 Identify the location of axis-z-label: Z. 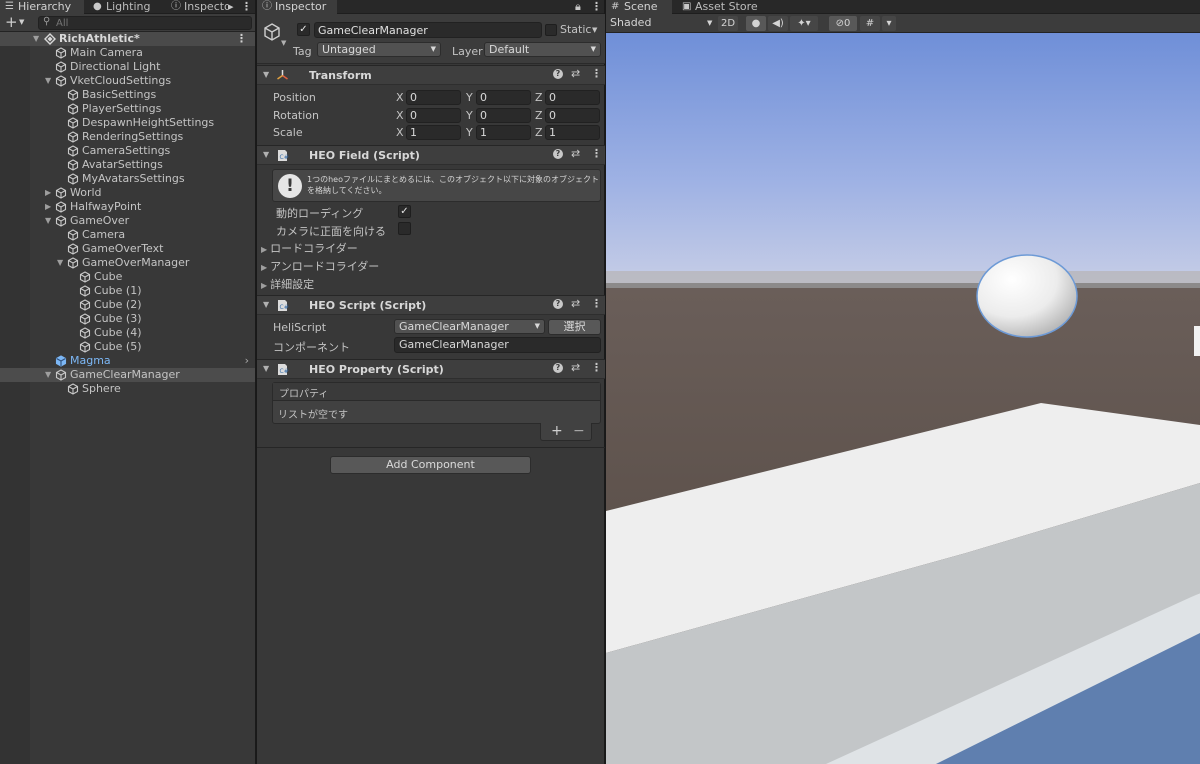
(539, 132).